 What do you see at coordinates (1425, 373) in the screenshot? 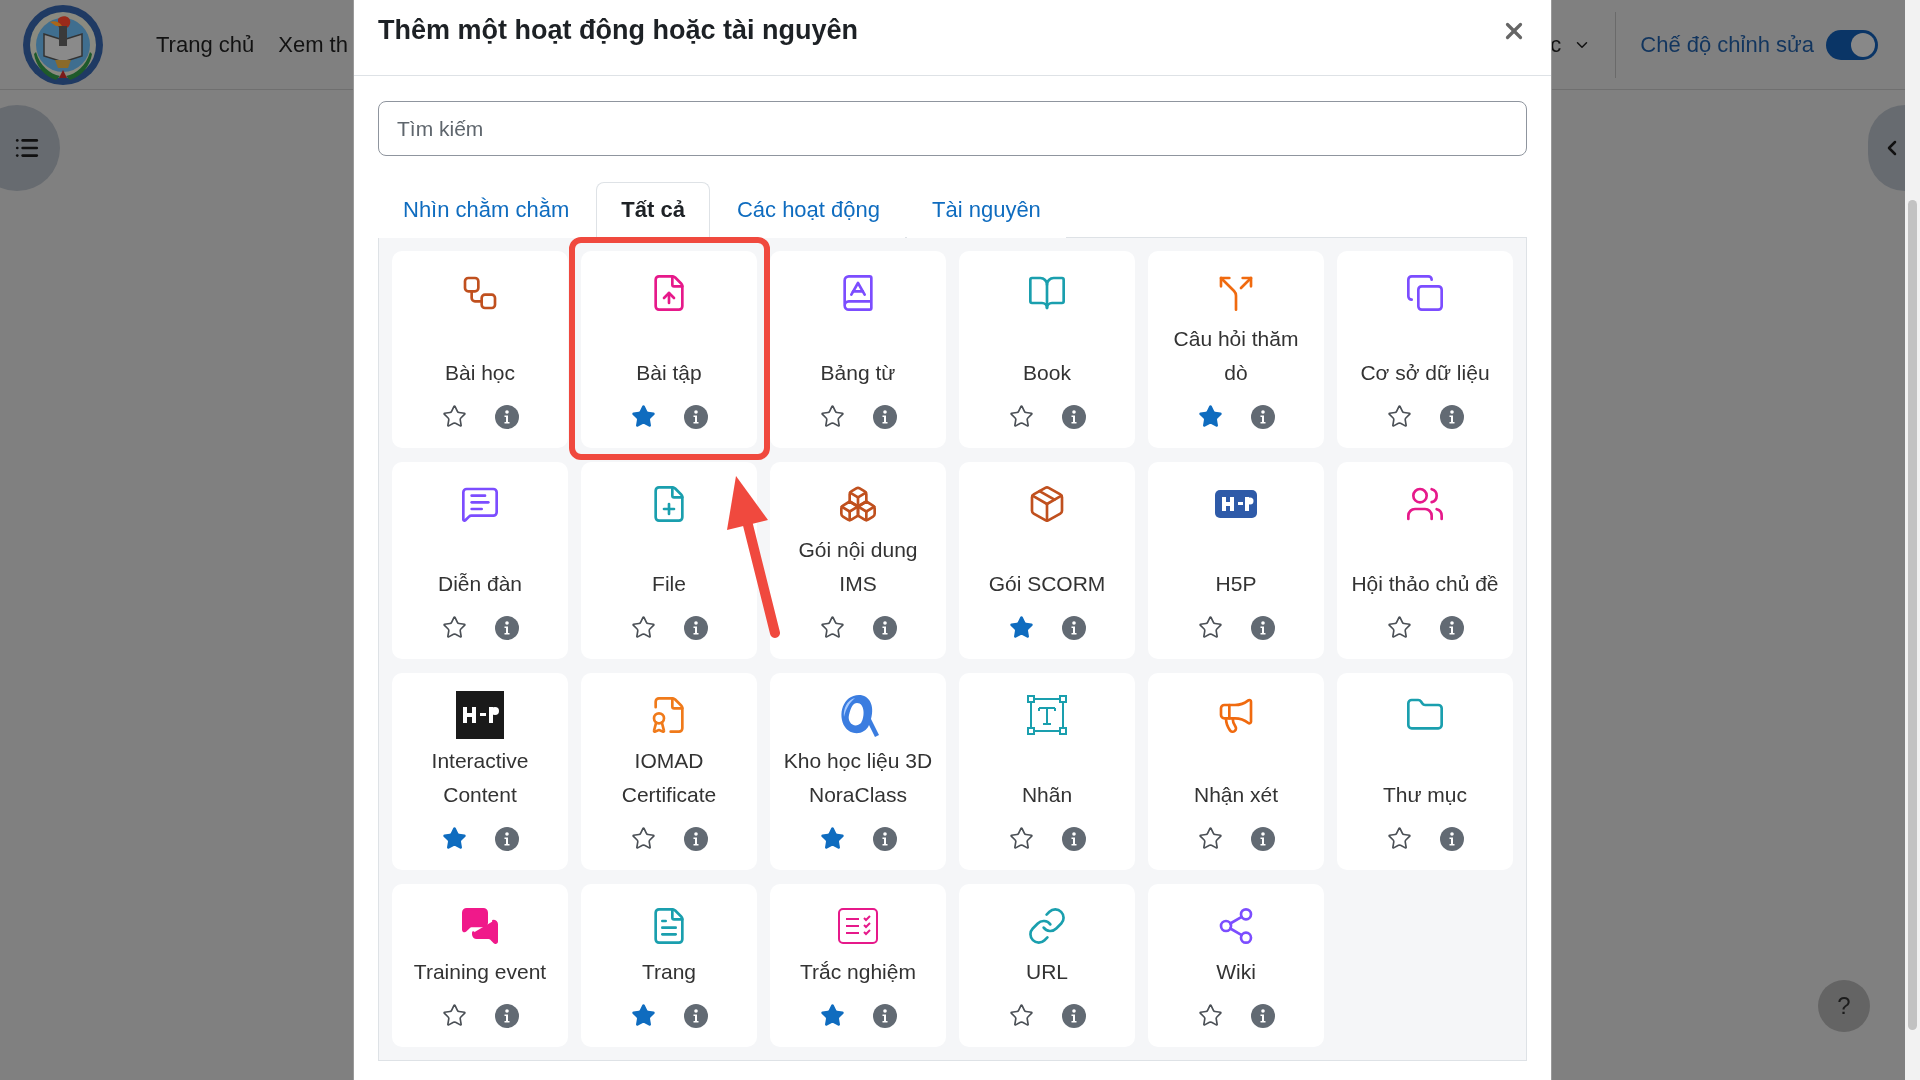
I see `activity-name: Cơ sở dữ liệu` at bounding box center [1425, 373].